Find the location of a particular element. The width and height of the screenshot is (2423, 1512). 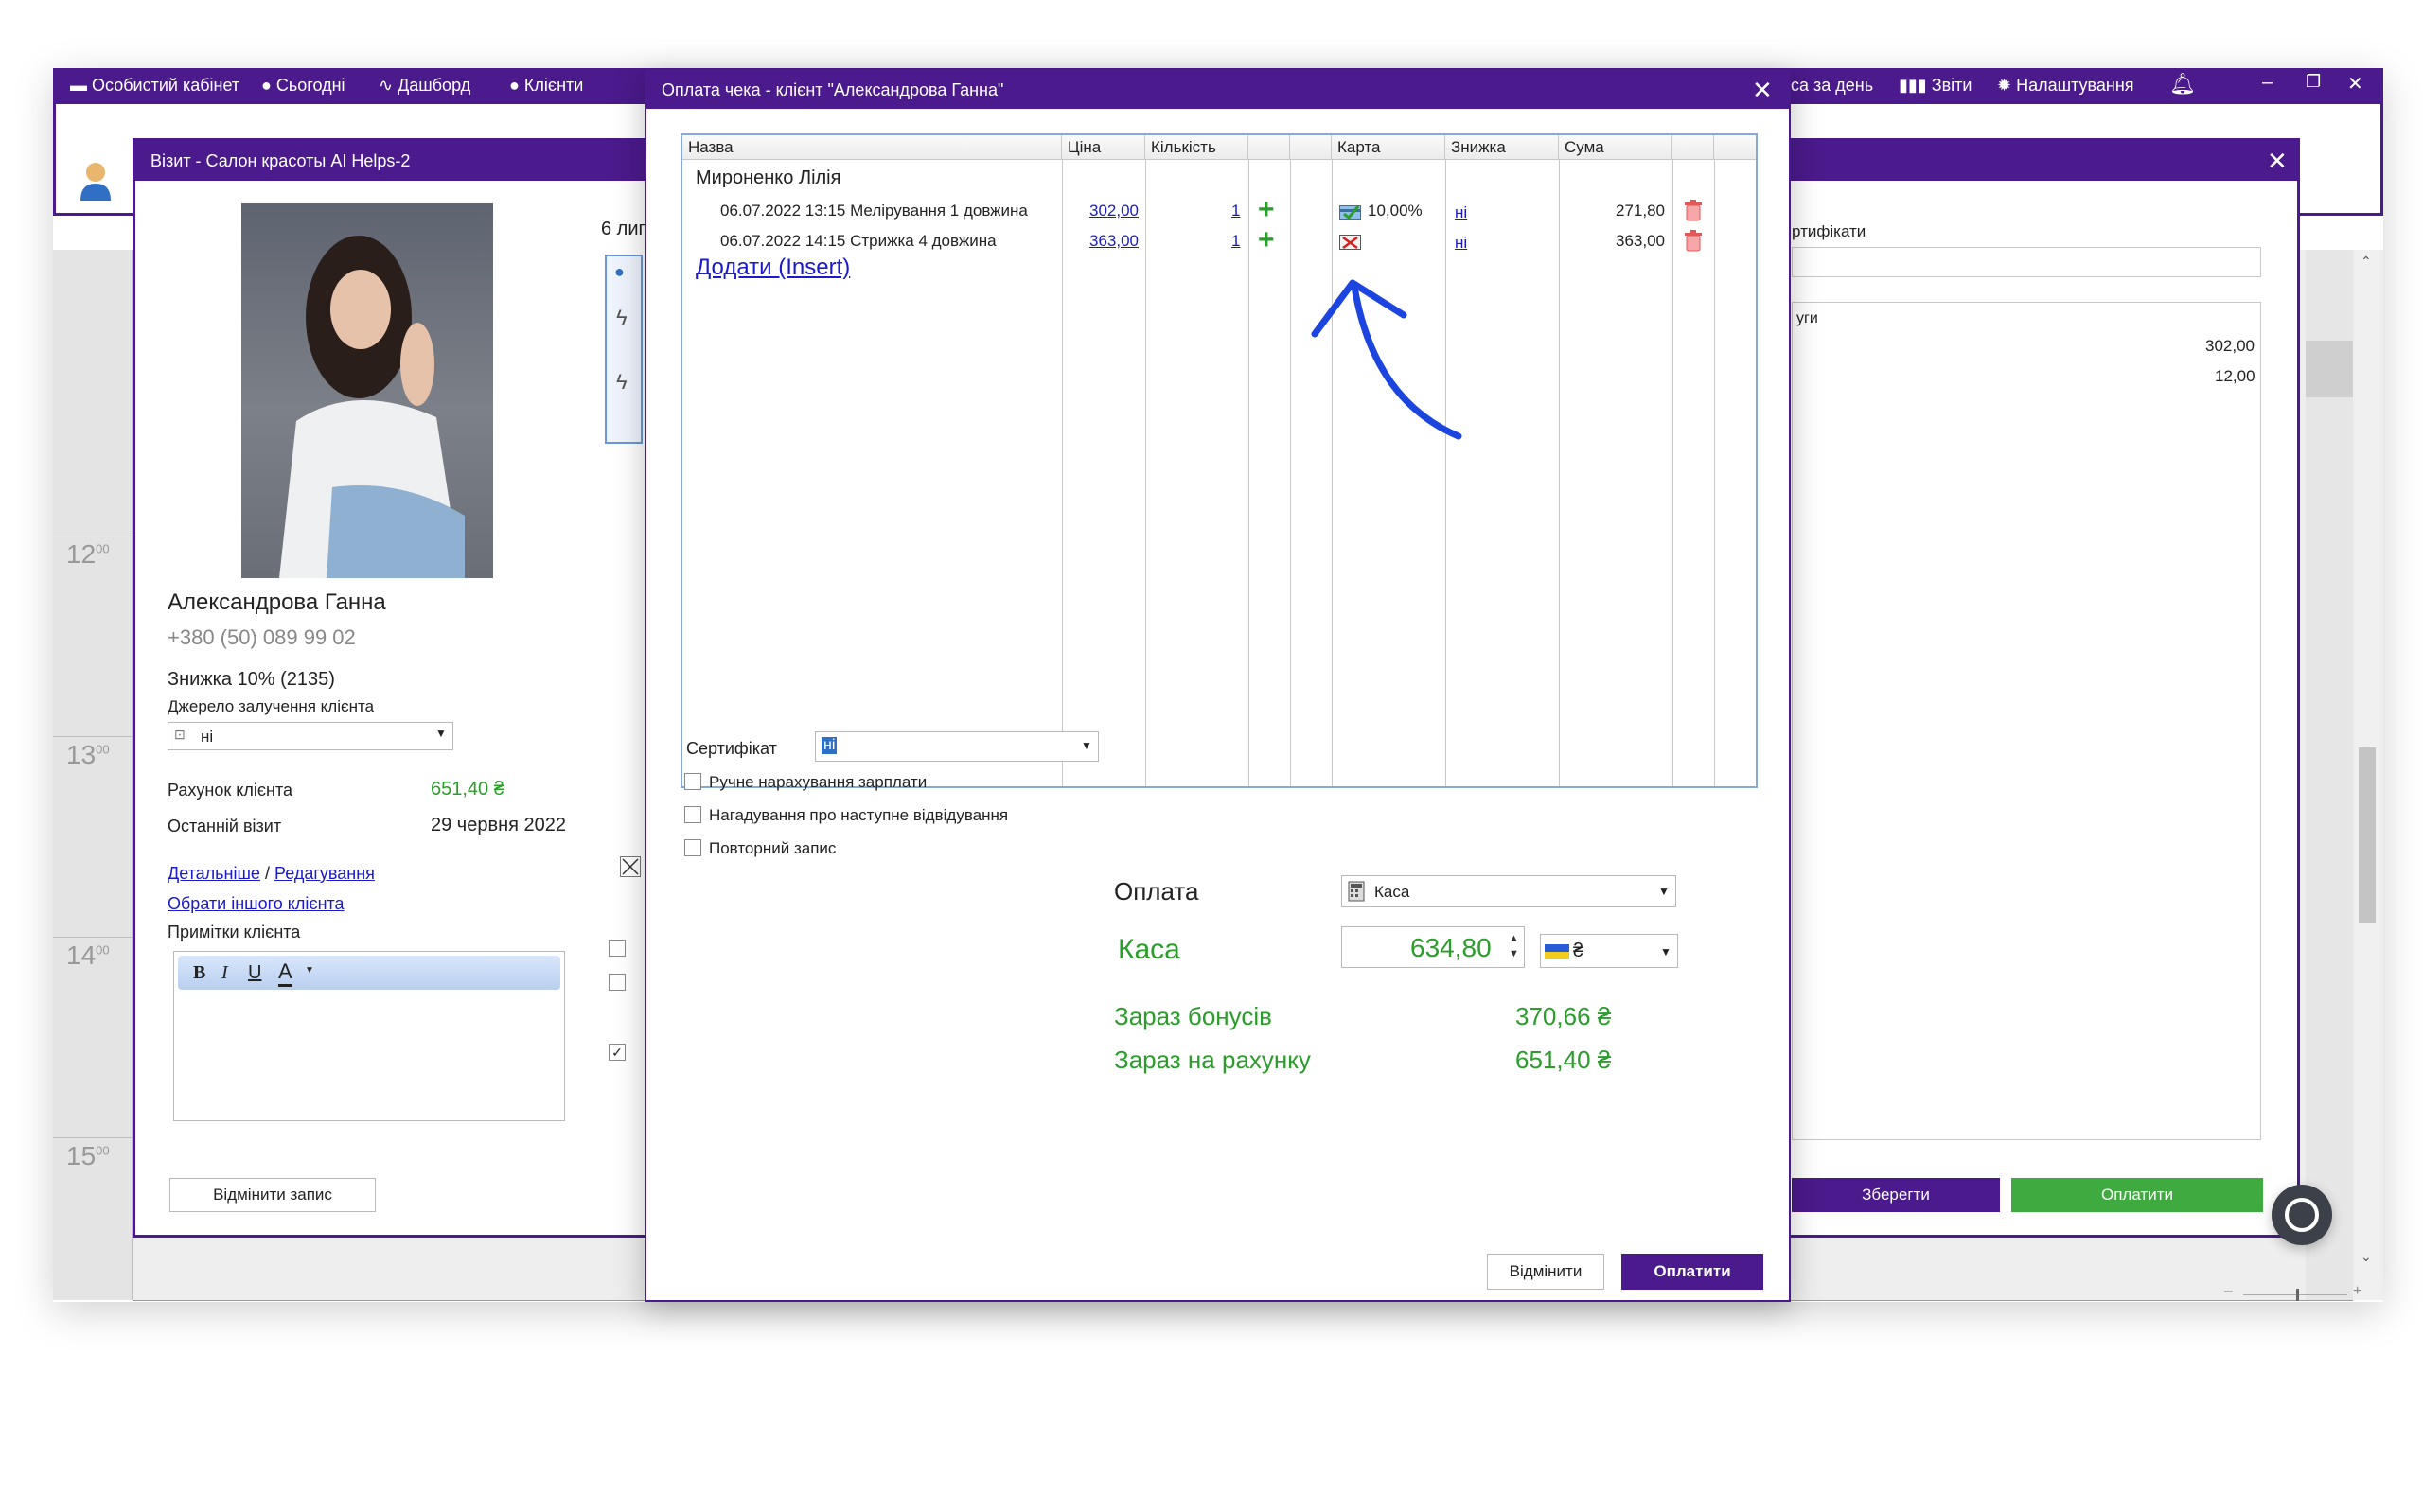

account-value: 651,40 ₴ is located at coordinates (467, 790).